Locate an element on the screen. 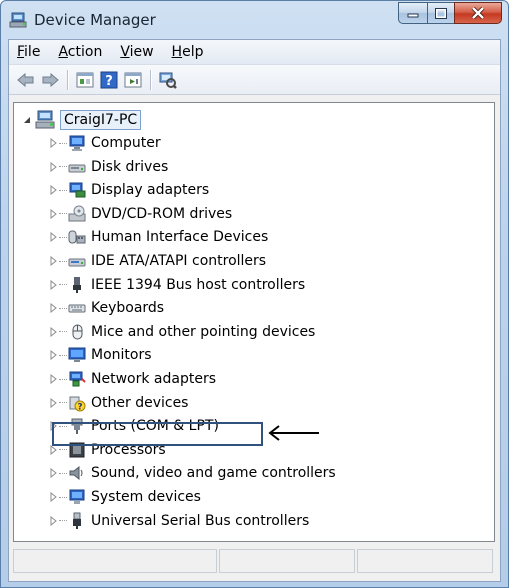 The height and width of the screenshot is (588, 509). mouse-icon is located at coordinates (77, 332).